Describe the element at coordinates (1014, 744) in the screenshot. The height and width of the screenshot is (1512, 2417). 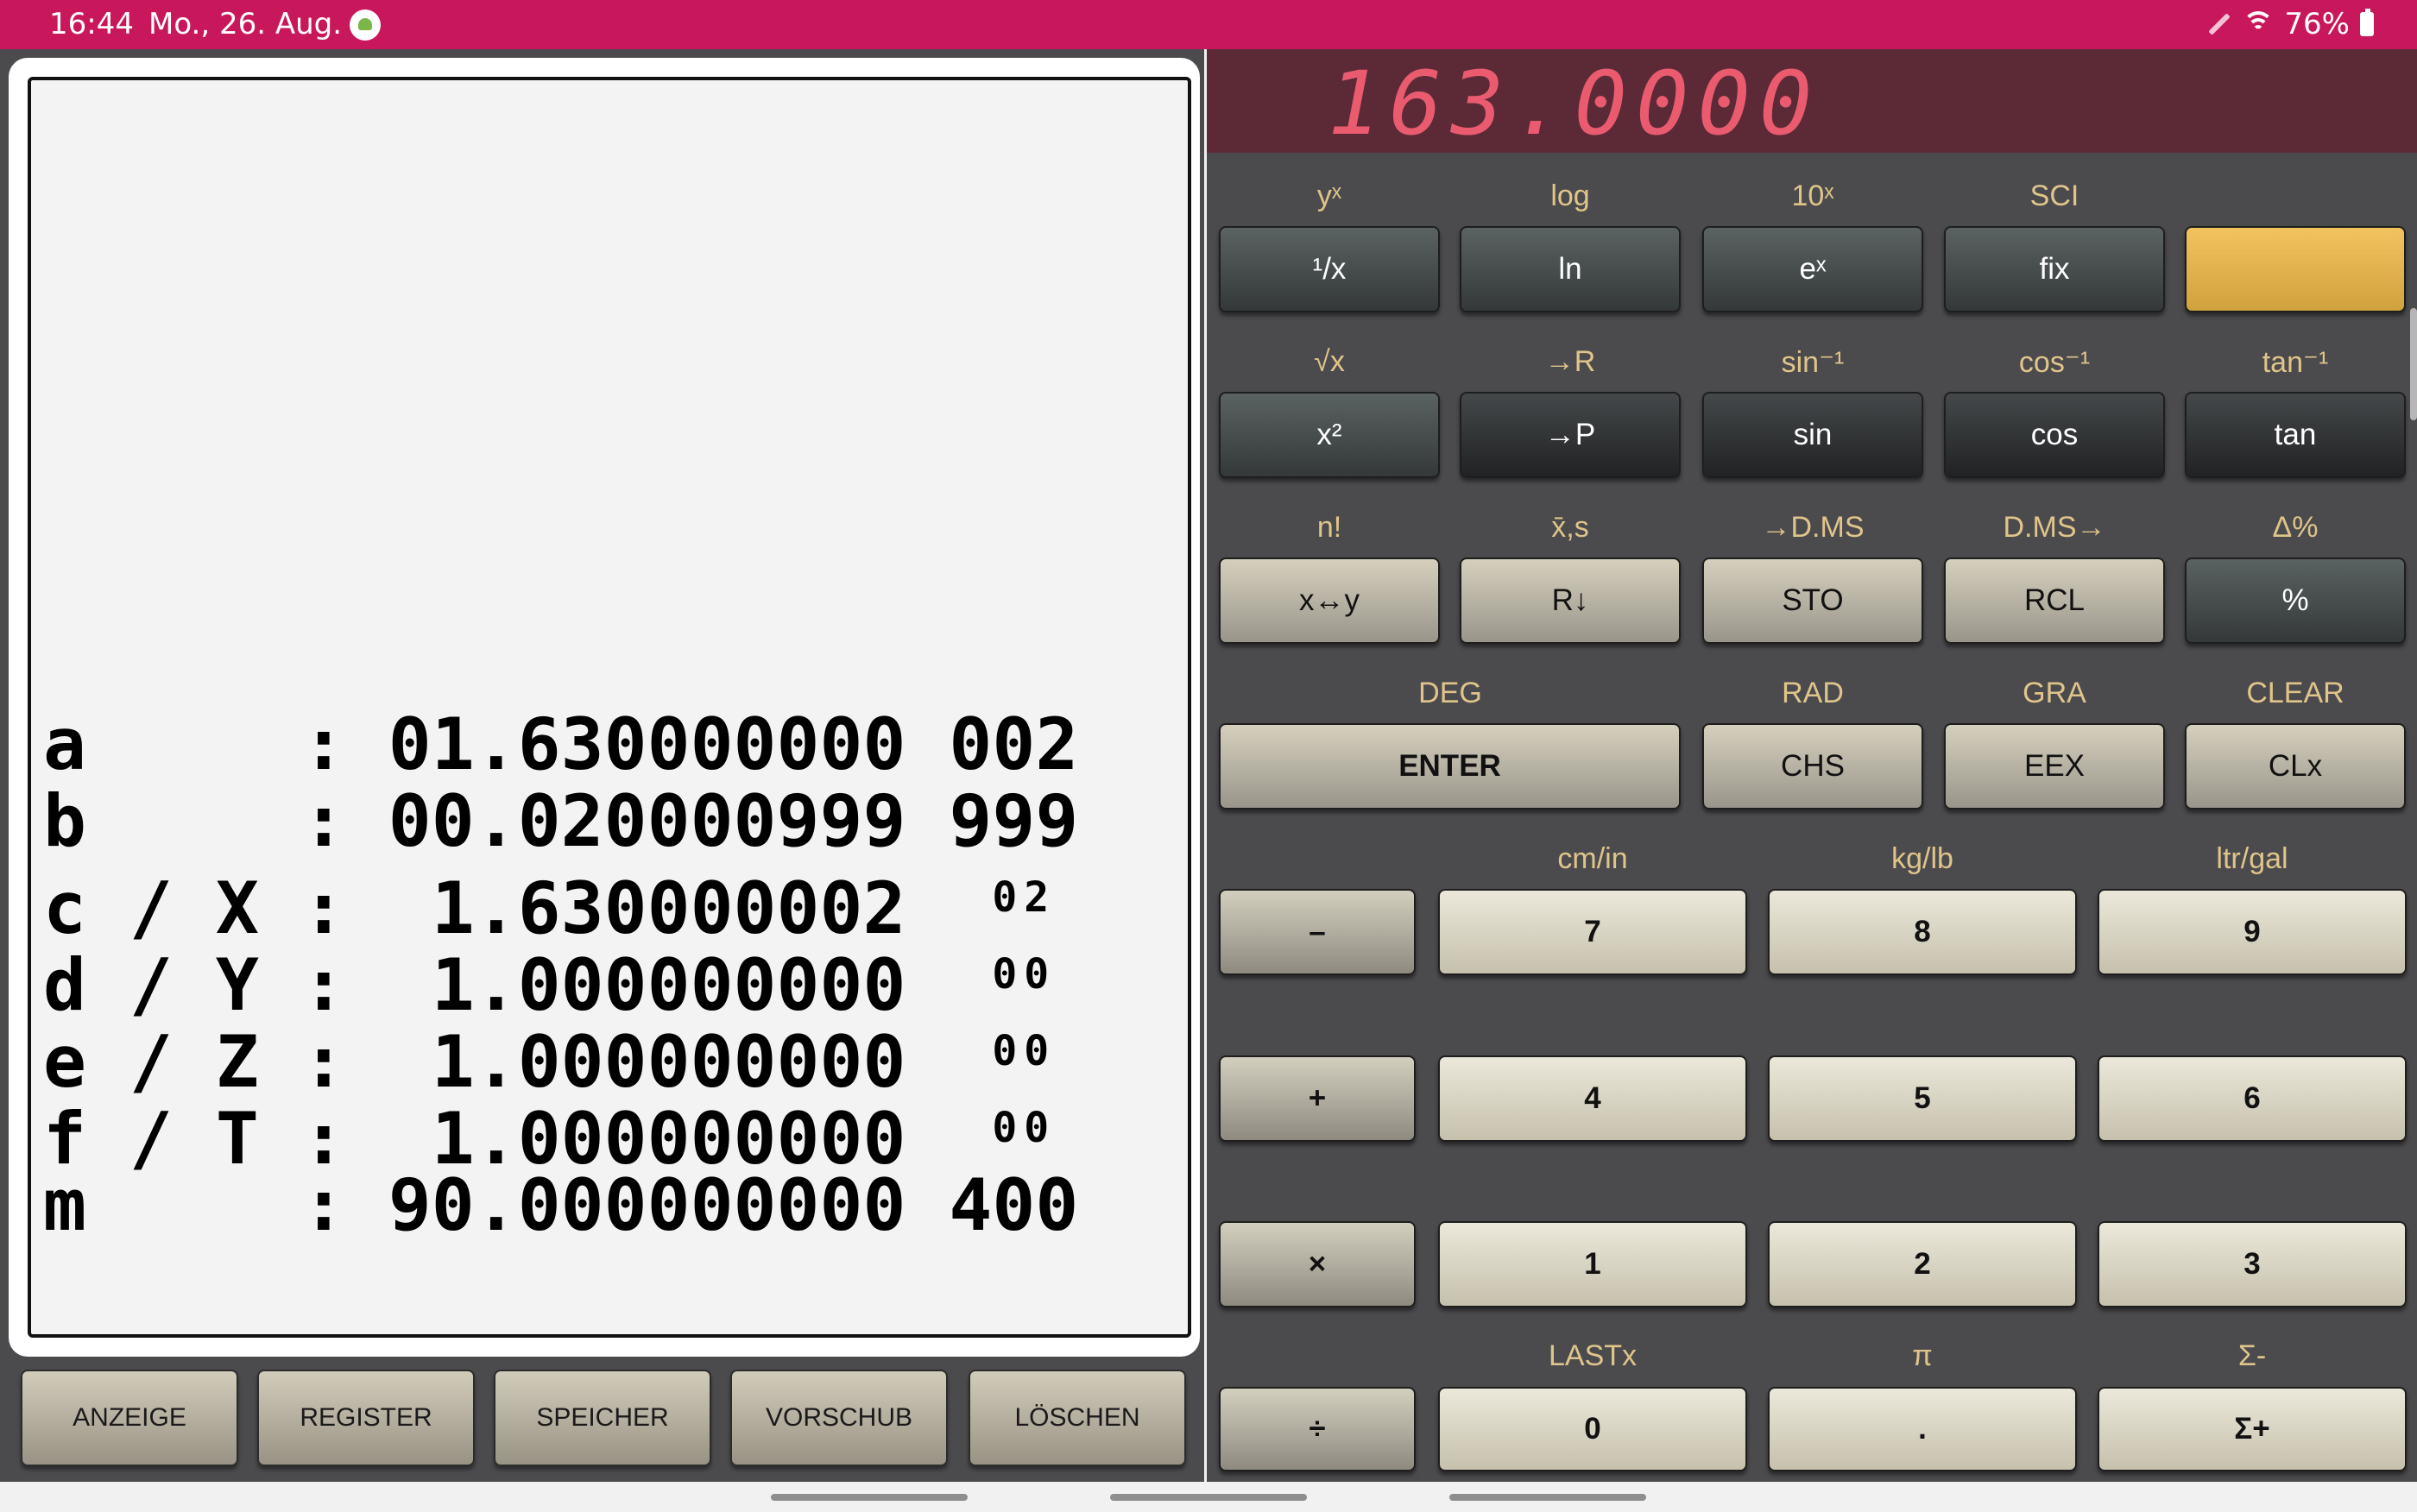
I see `register-exponent: 002` at that location.